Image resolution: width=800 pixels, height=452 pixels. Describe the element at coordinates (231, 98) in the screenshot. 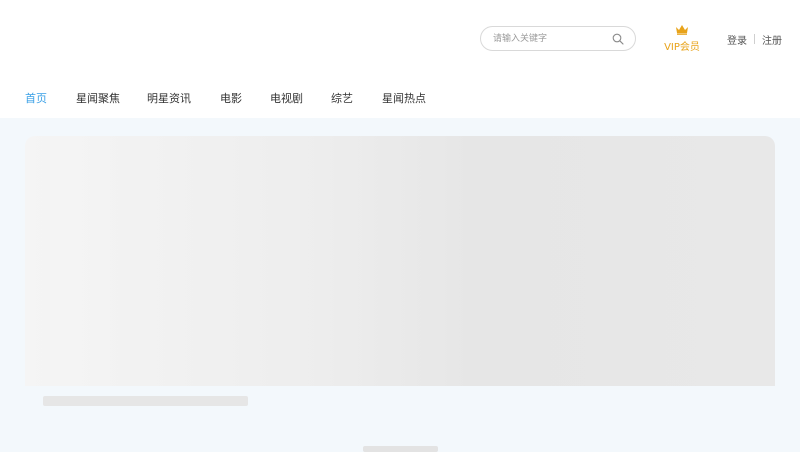

I see `nav-item-movies: 电影` at that location.